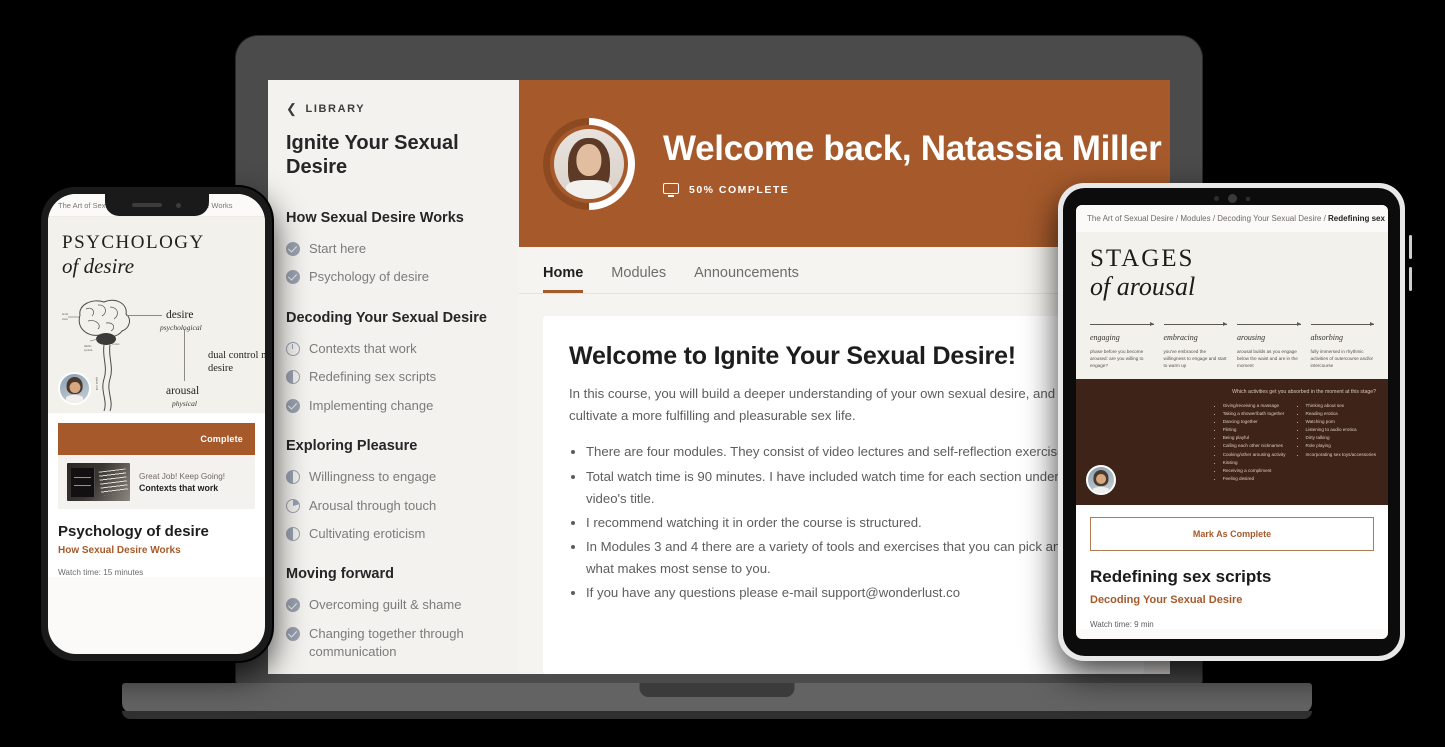 Image resolution: width=1445 pixels, height=747 pixels. What do you see at coordinates (1341, 406) in the screenshot?
I see `list-item: Thinking about sex` at bounding box center [1341, 406].